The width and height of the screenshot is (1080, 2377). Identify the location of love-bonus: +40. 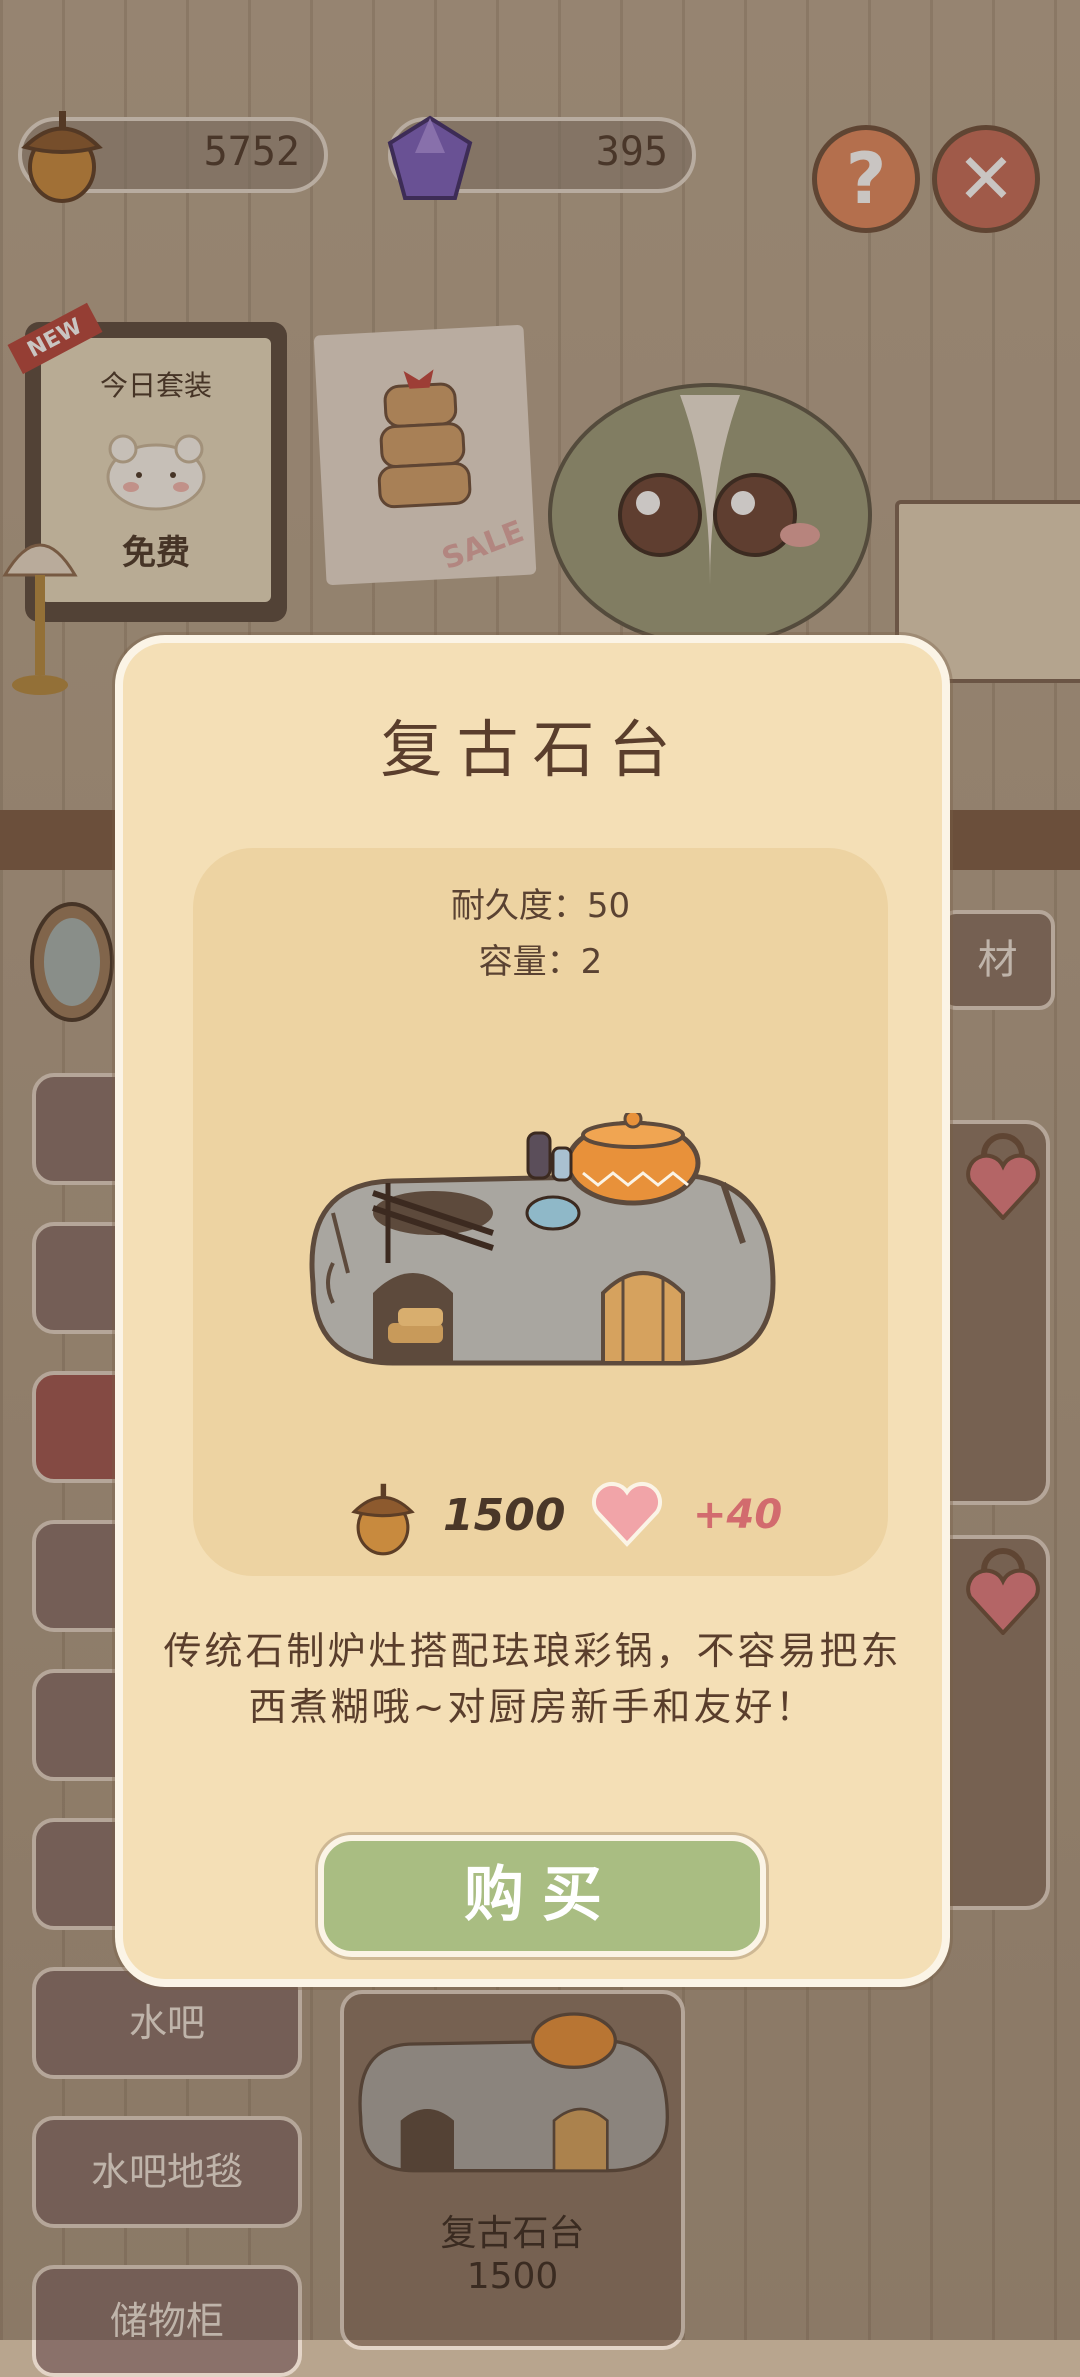
(738, 1515).